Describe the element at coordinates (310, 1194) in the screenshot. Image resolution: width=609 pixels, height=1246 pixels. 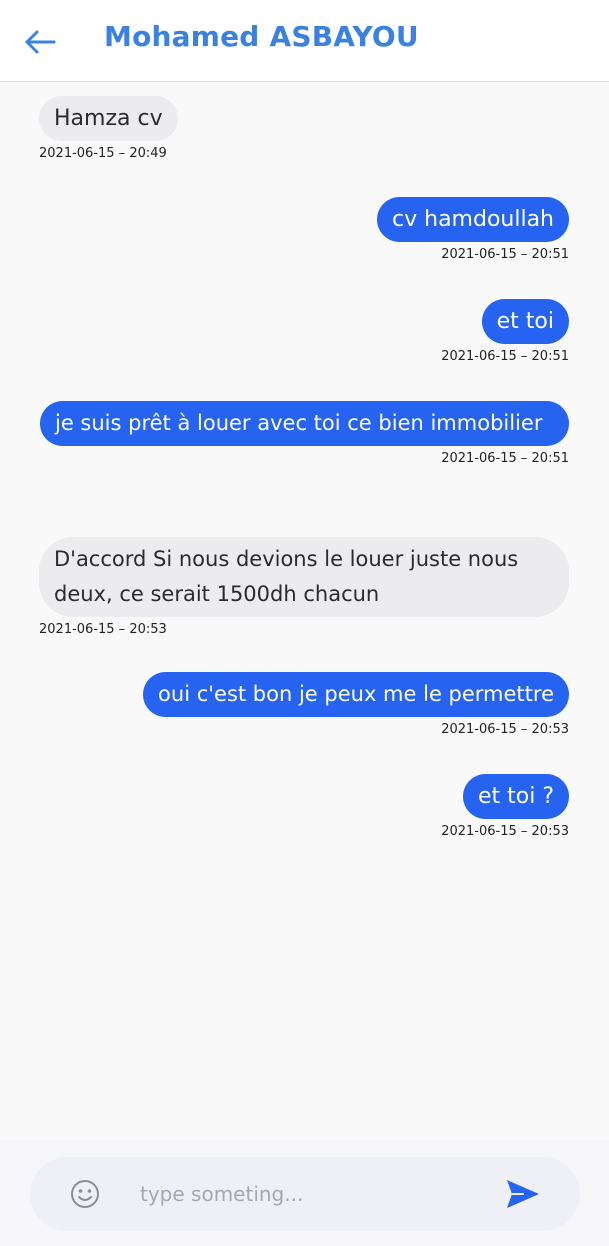
I see `message-input` at that location.